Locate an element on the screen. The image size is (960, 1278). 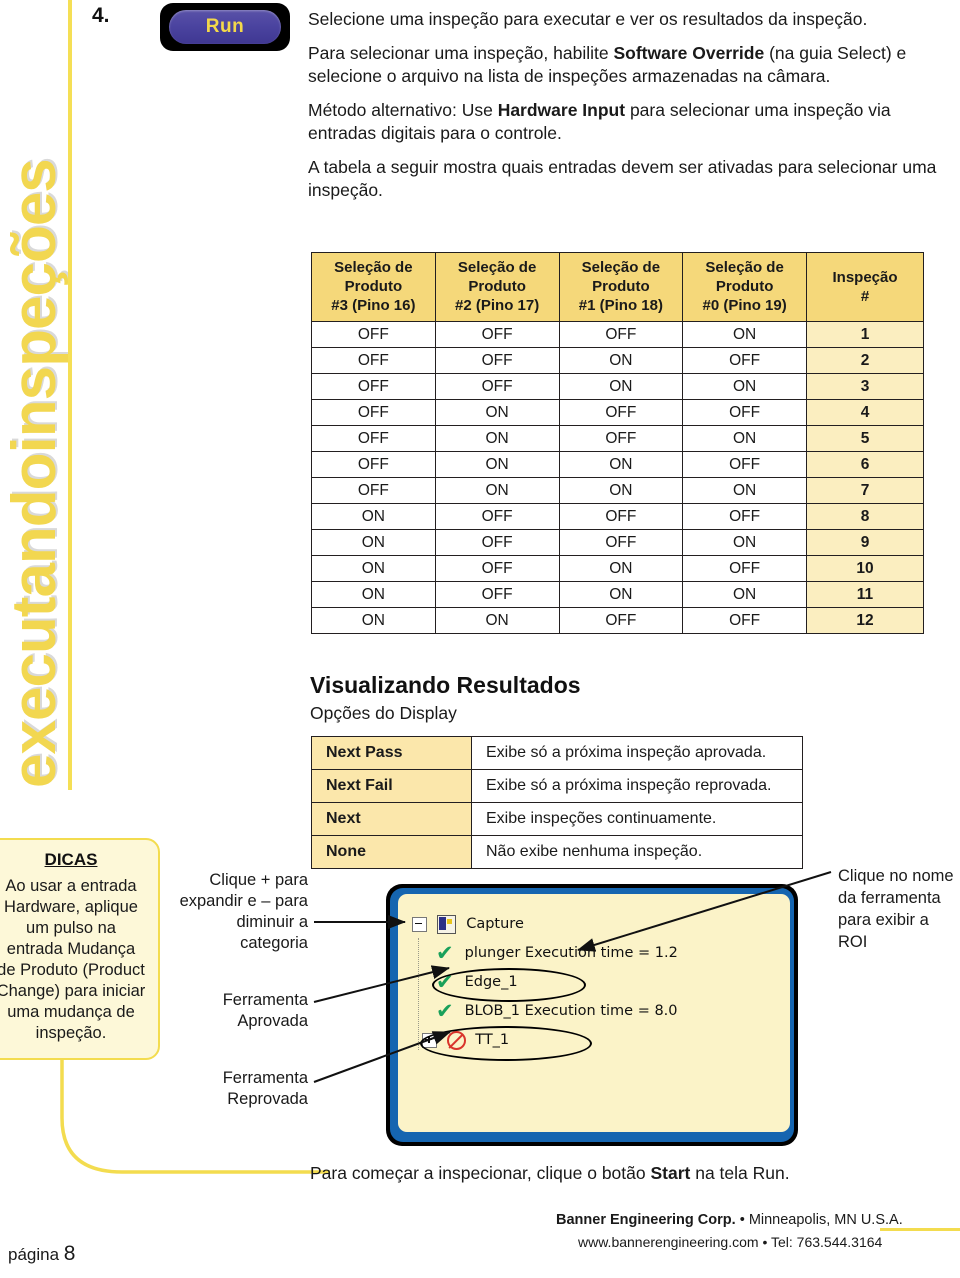
collapse-minus-icon is located at coordinates (419, 924).